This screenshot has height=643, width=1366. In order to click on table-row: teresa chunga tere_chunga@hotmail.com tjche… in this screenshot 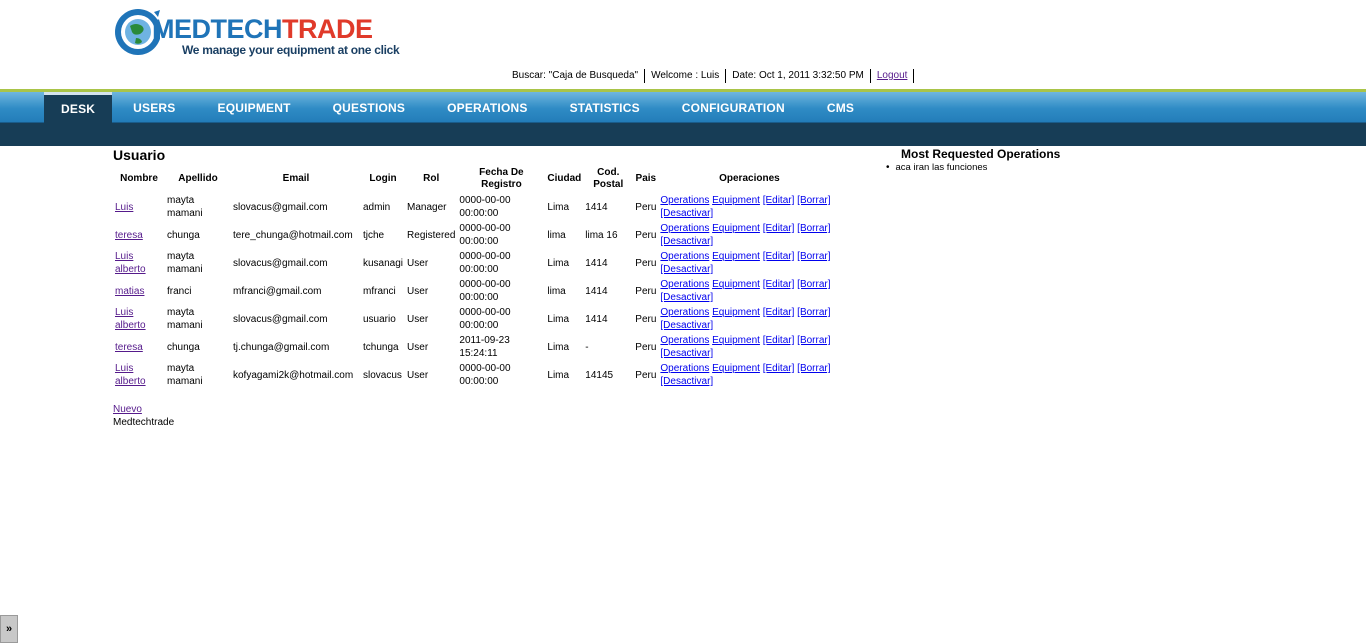, I will do `click(476, 235)`.